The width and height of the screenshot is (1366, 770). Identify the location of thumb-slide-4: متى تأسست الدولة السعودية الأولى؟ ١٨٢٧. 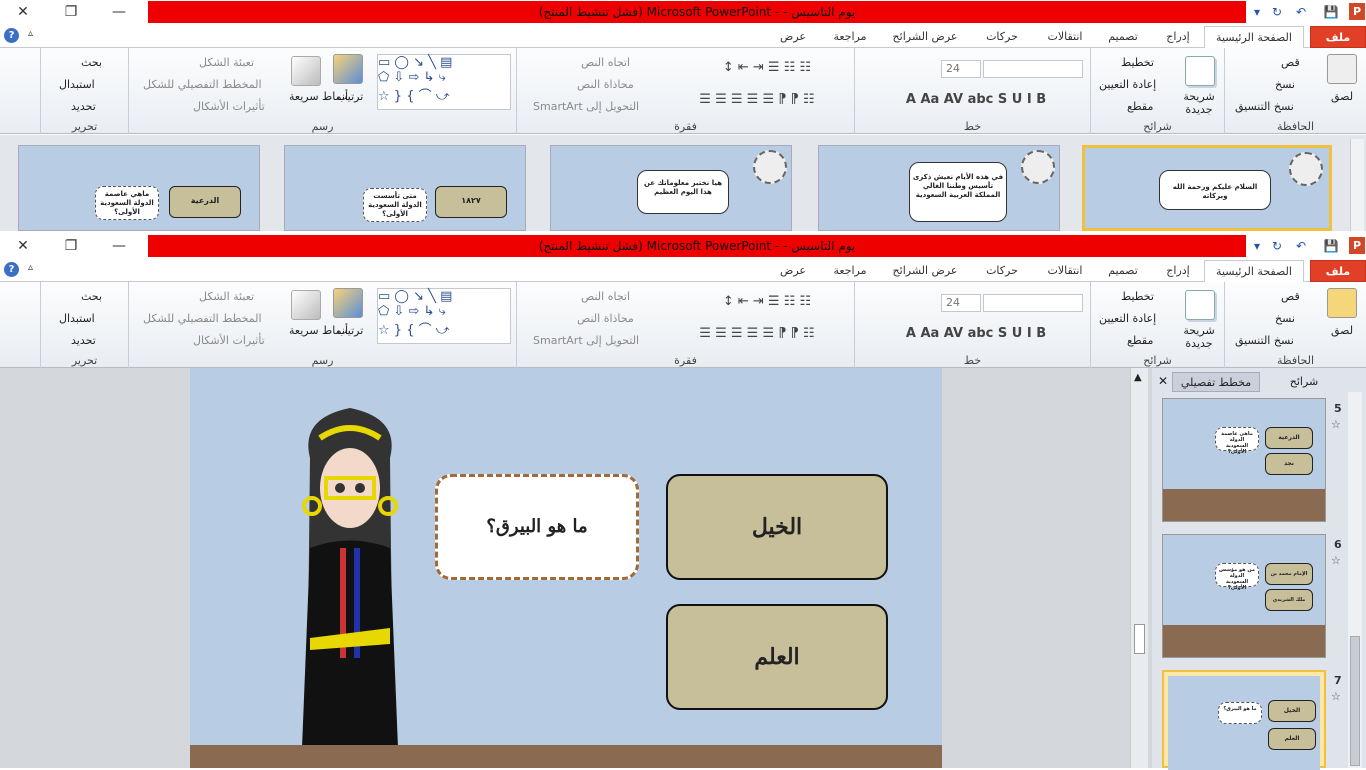
(405, 188).